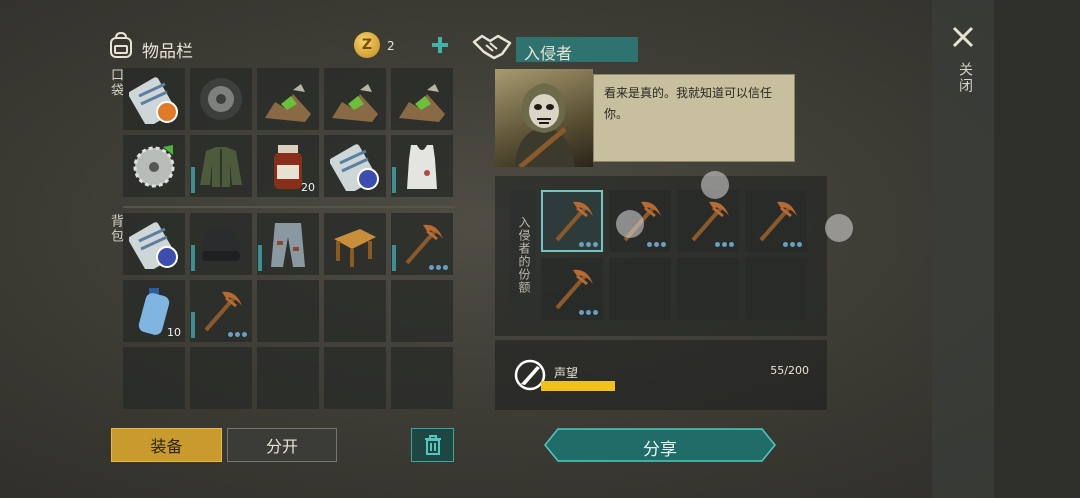 Image resolution: width=1080 pixels, height=498 pixels. I want to click on invader-portrait-icon, so click(545, 125).